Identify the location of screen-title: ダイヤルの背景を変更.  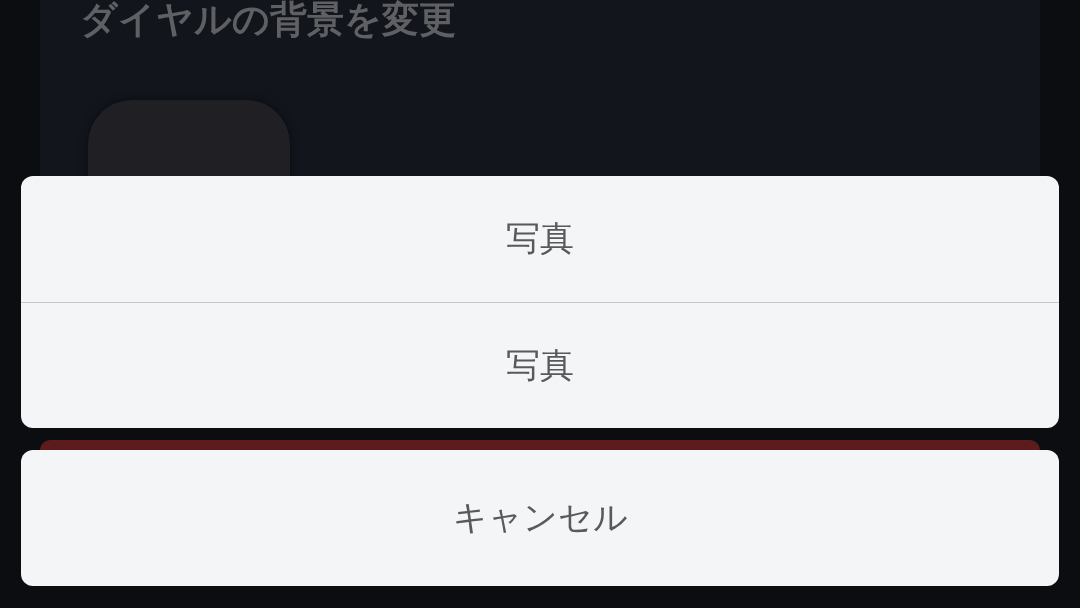
(268, 21).